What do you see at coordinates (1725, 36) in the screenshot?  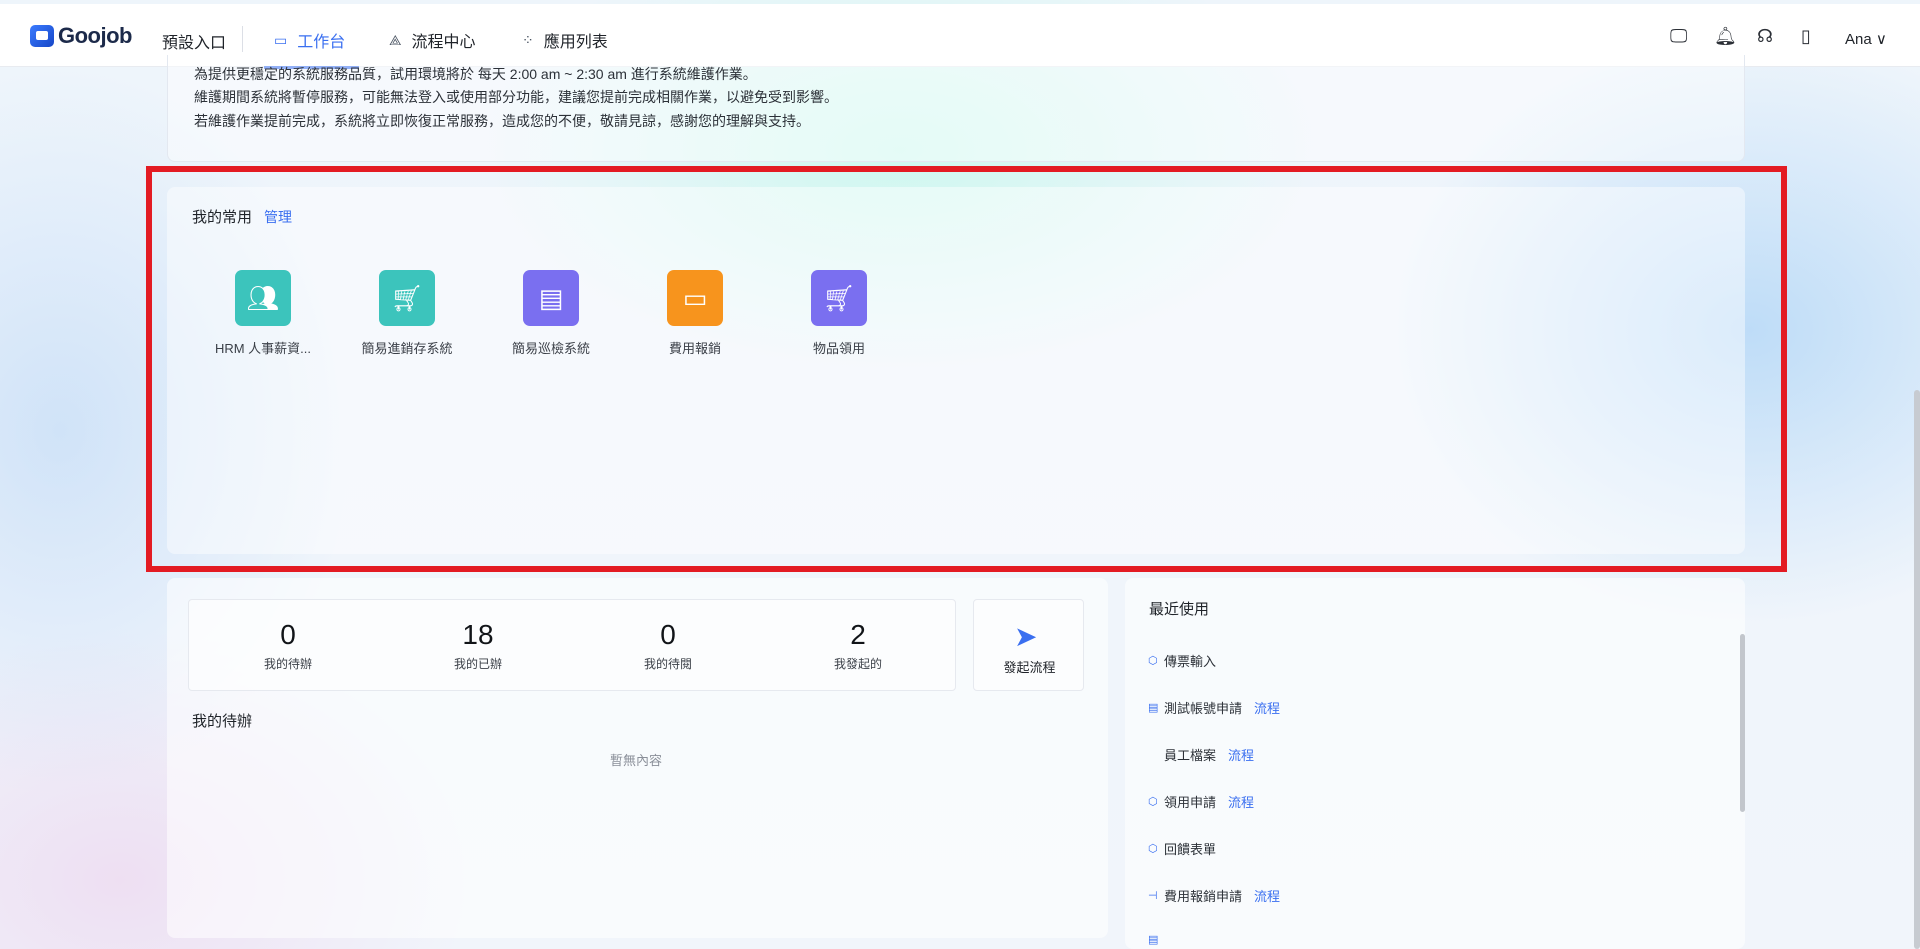 I see `bell-icon: 🔔︎` at bounding box center [1725, 36].